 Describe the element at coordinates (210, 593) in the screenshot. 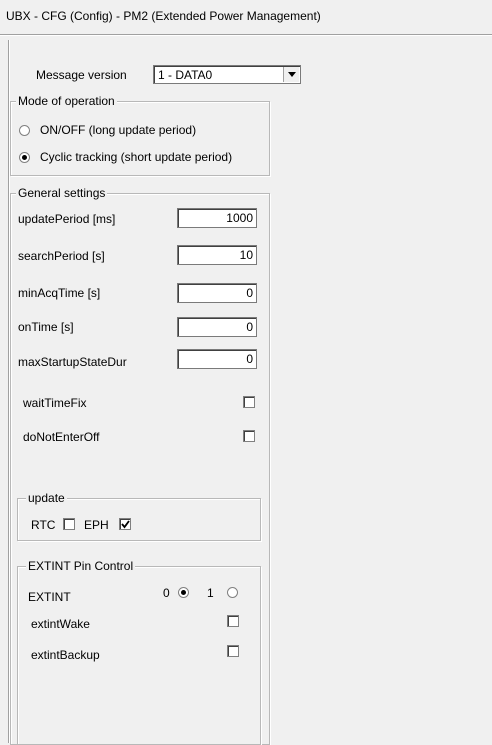

I see `extint-option-1-label: 1` at that location.